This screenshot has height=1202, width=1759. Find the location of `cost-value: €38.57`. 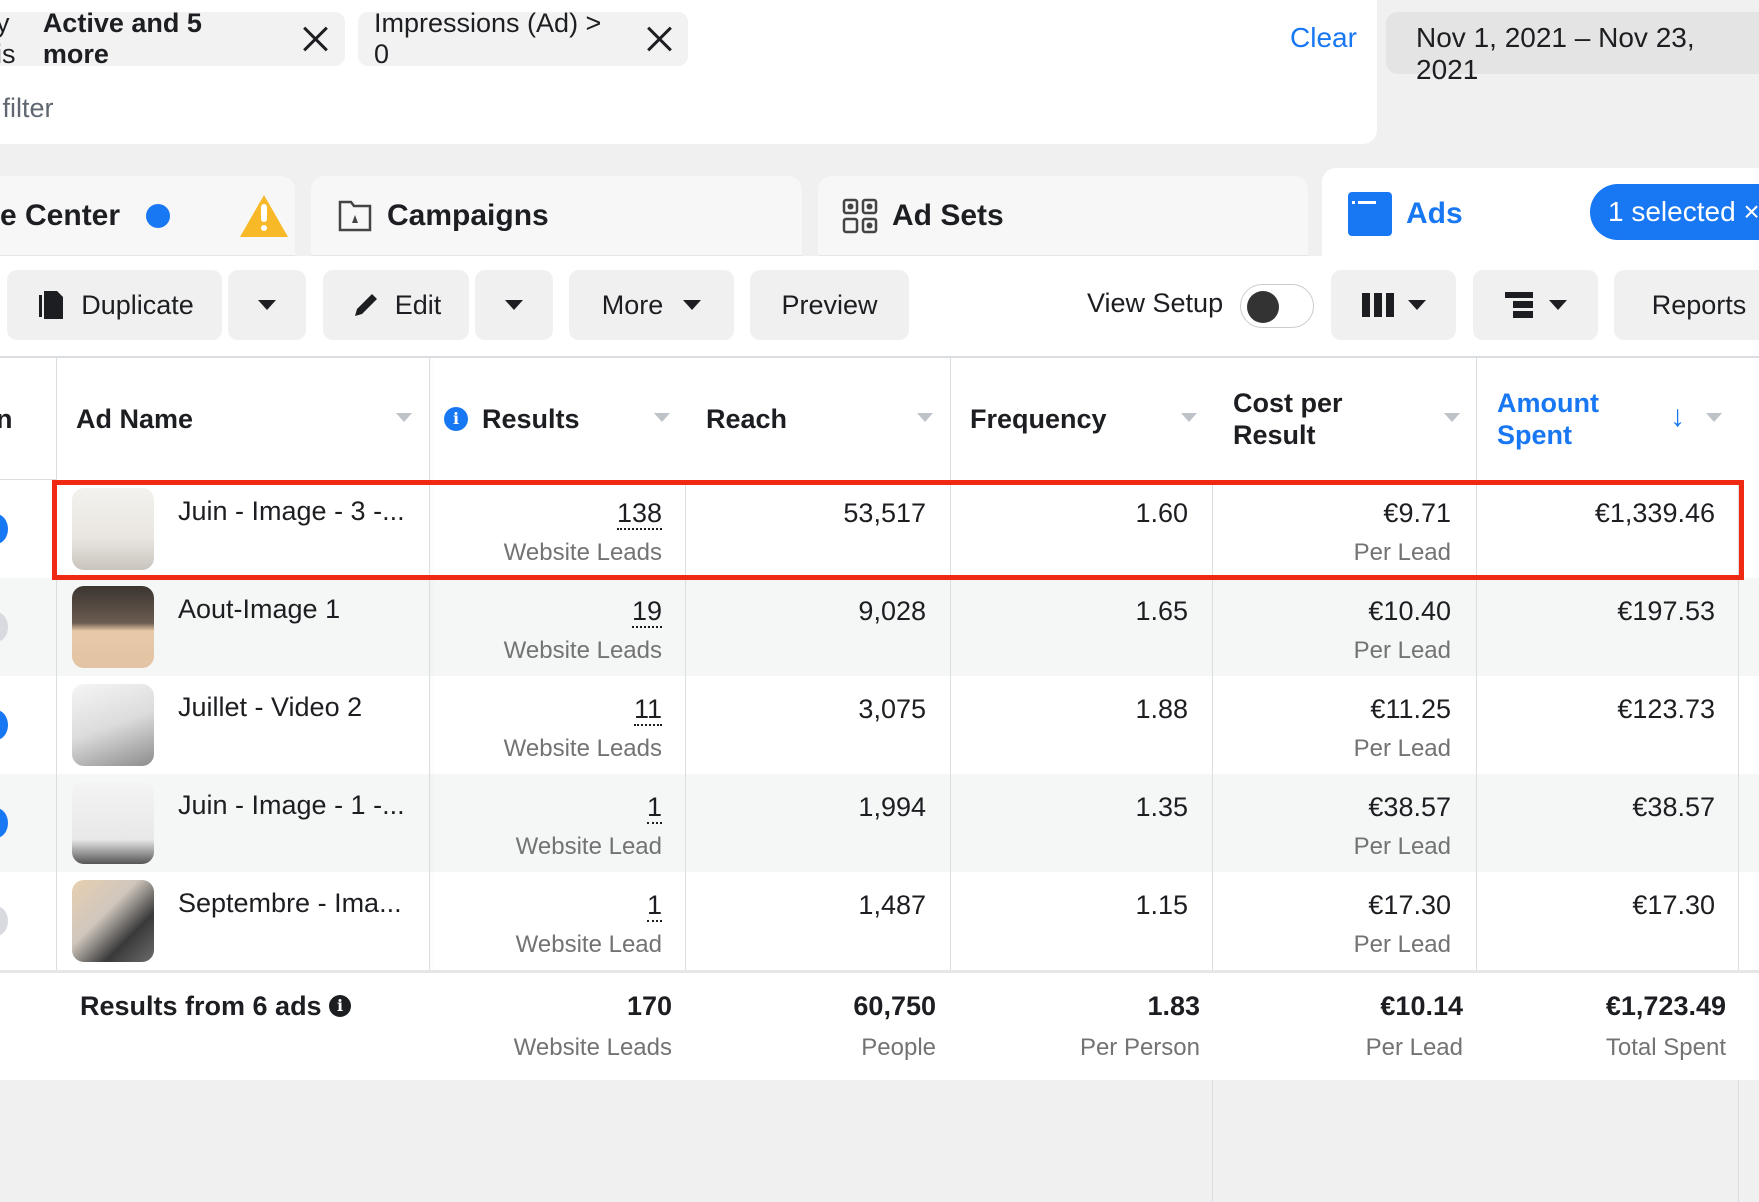

cost-value: €38.57 is located at coordinates (1409, 807).